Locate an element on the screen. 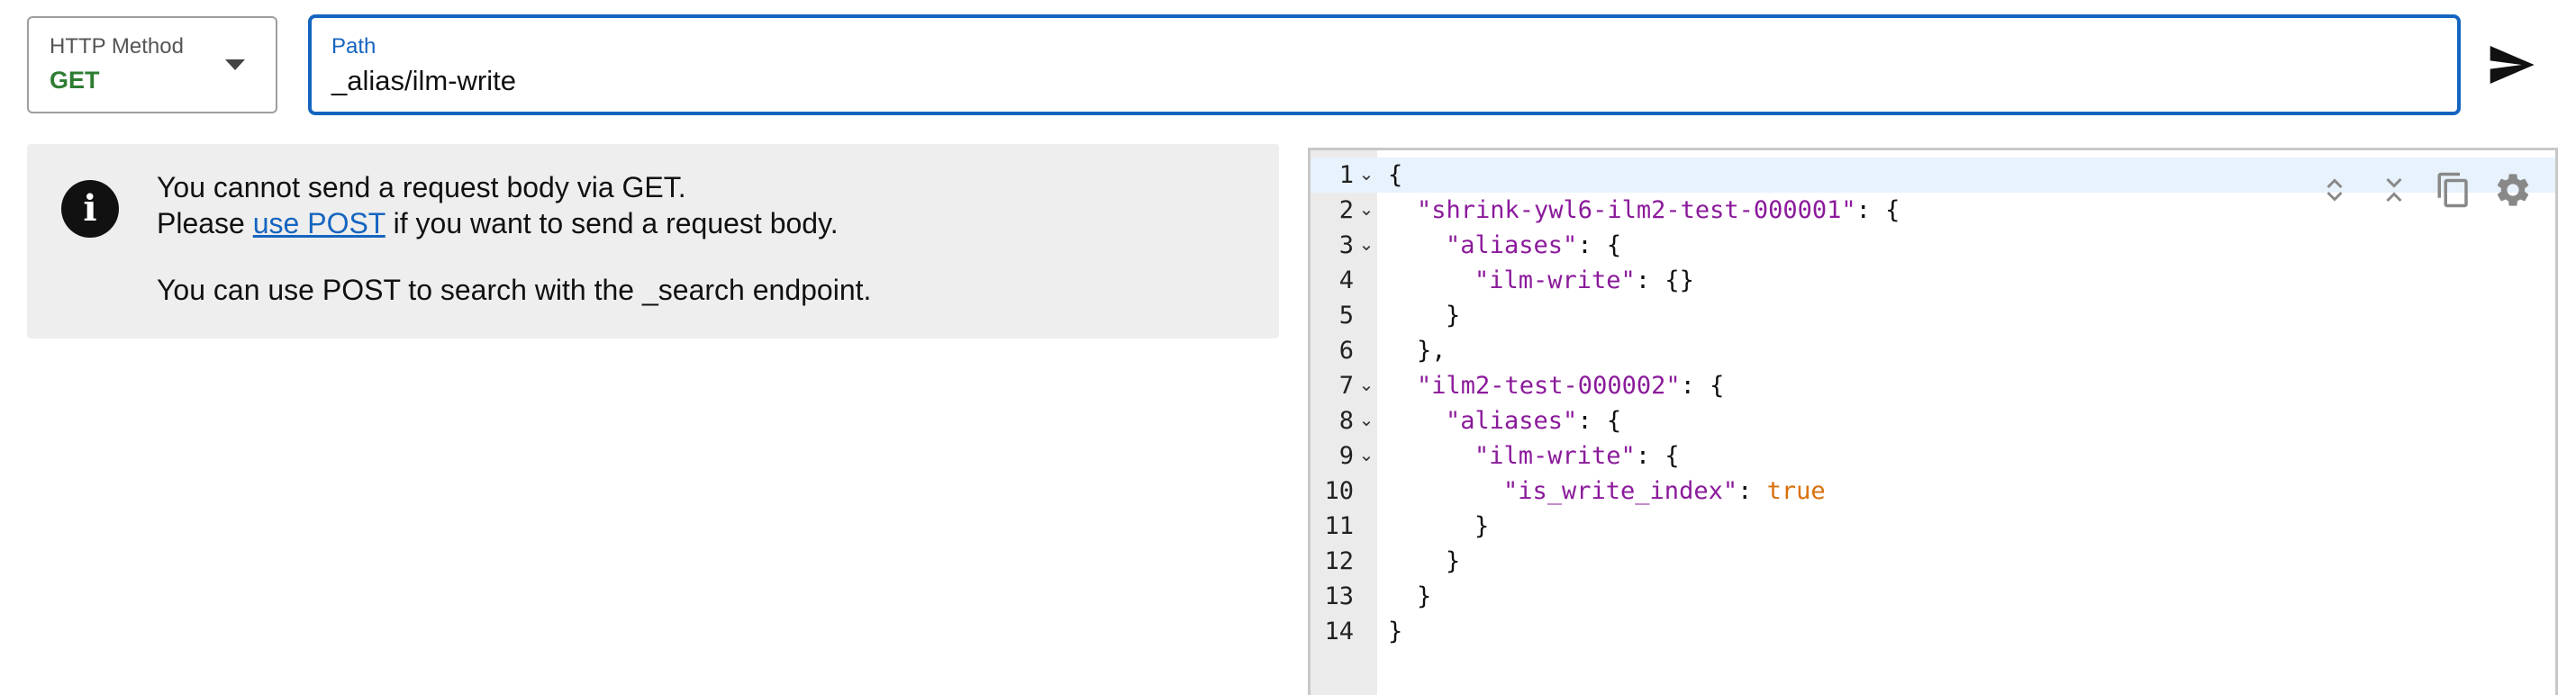 The image size is (2576, 695). copy-icon is located at coordinates (2452, 190).